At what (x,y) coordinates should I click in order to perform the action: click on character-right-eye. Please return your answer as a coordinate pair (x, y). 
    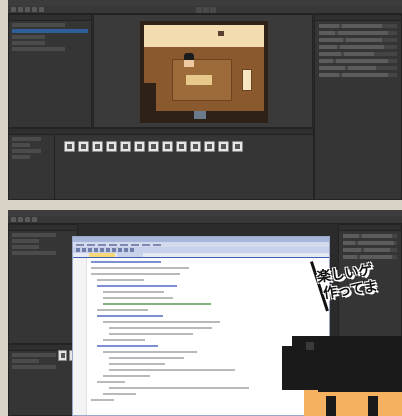
    Looking at the image, I should click on (373, 406).